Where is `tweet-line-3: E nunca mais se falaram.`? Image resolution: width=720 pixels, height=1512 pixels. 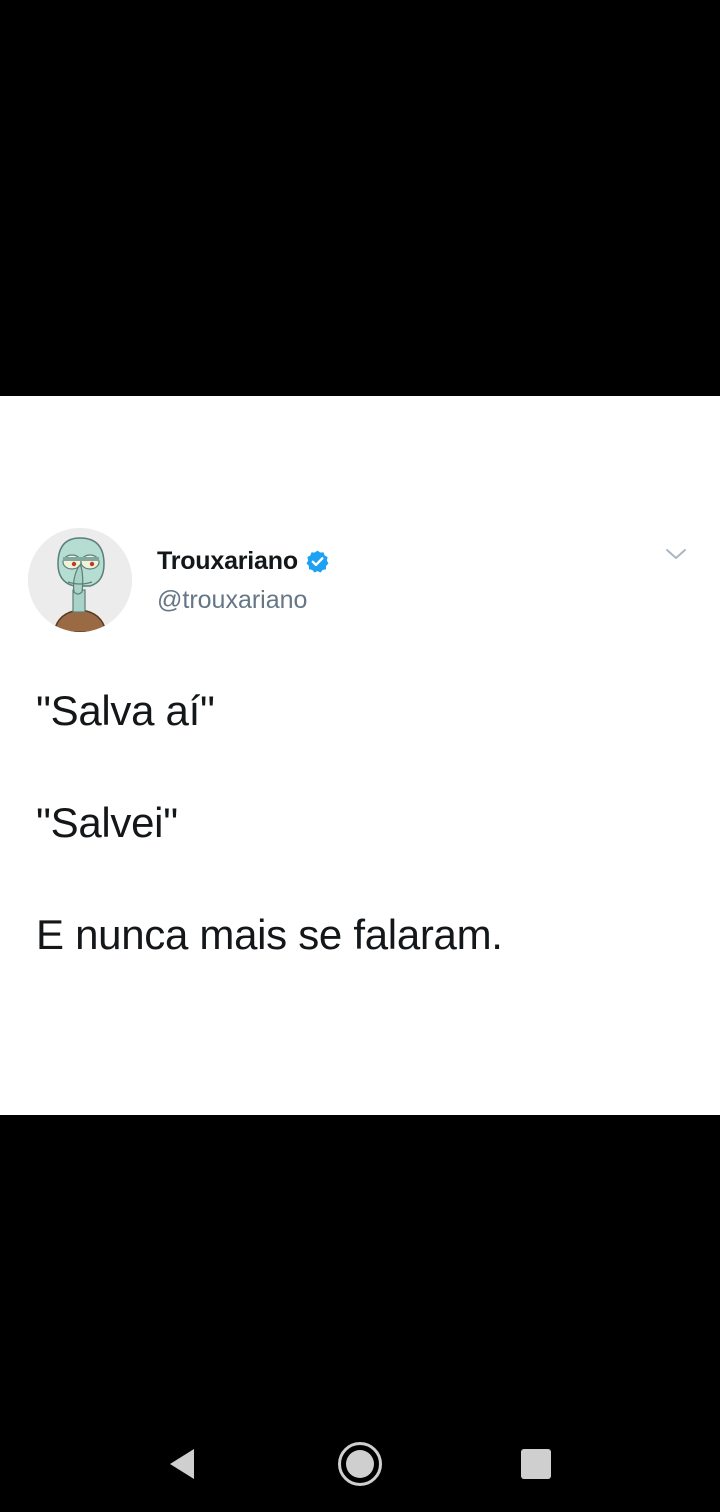 tweet-line-3: E nunca mais se falaram. is located at coordinates (269, 934).